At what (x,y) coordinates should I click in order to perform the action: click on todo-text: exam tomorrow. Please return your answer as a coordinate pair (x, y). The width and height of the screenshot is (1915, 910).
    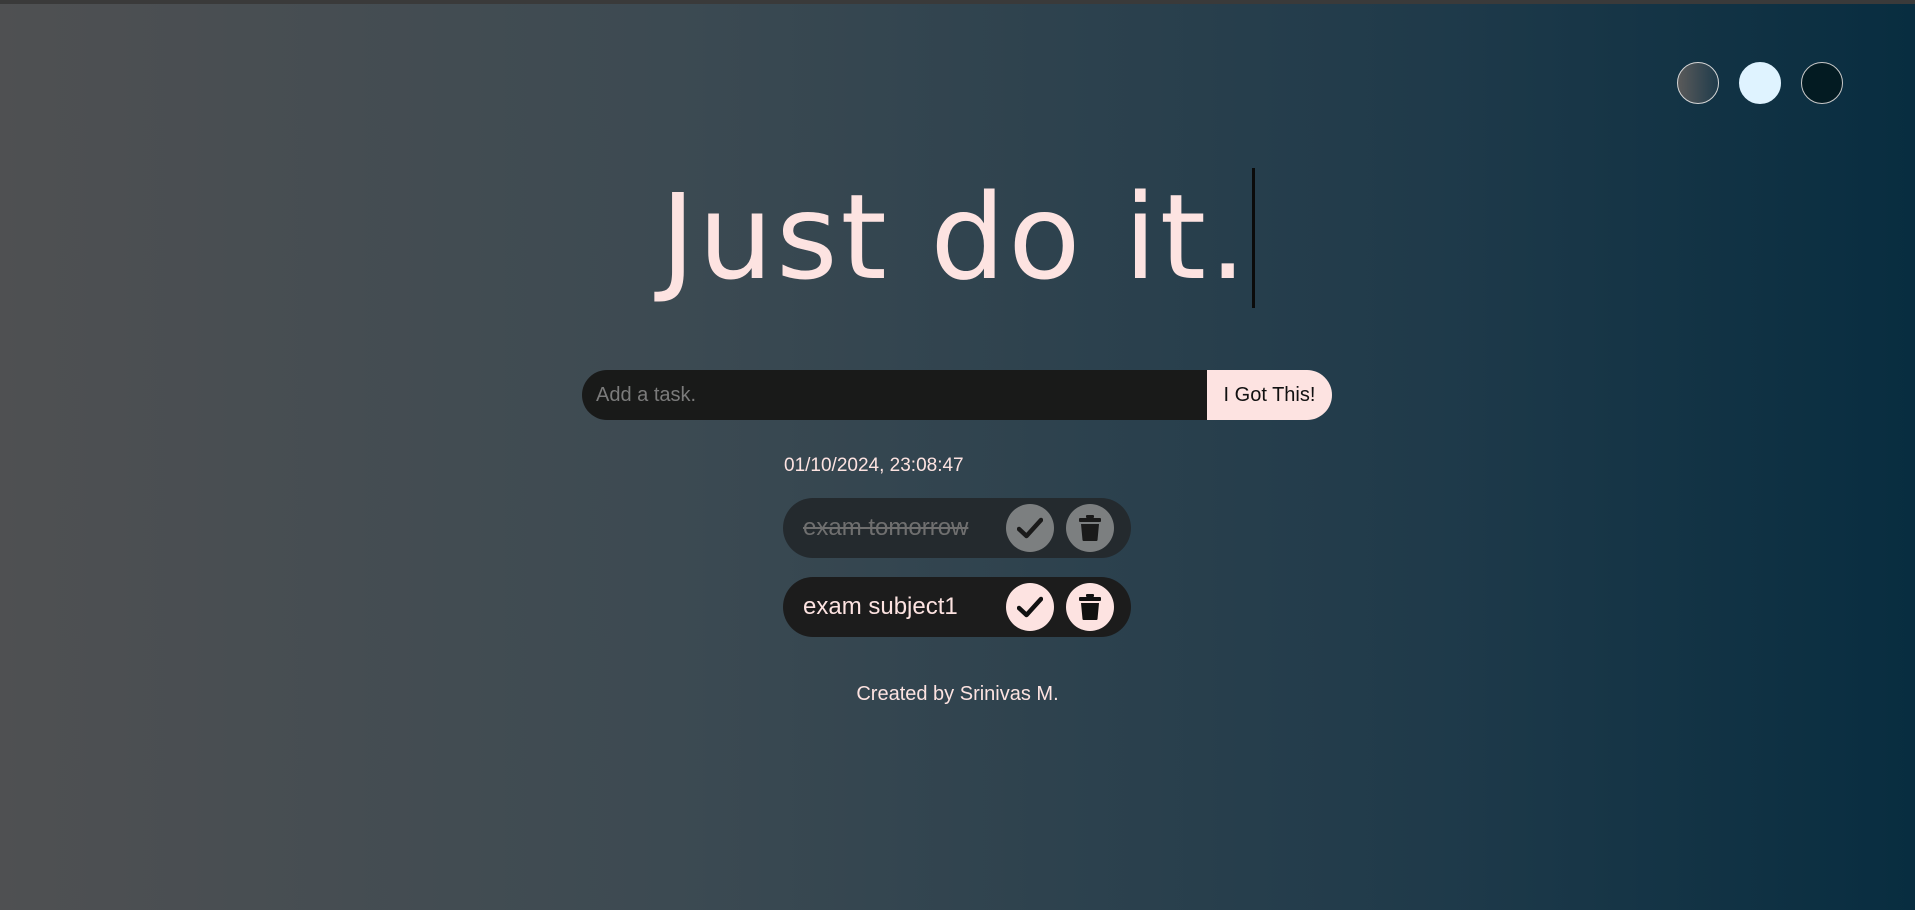
    Looking at the image, I should click on (886, 527).